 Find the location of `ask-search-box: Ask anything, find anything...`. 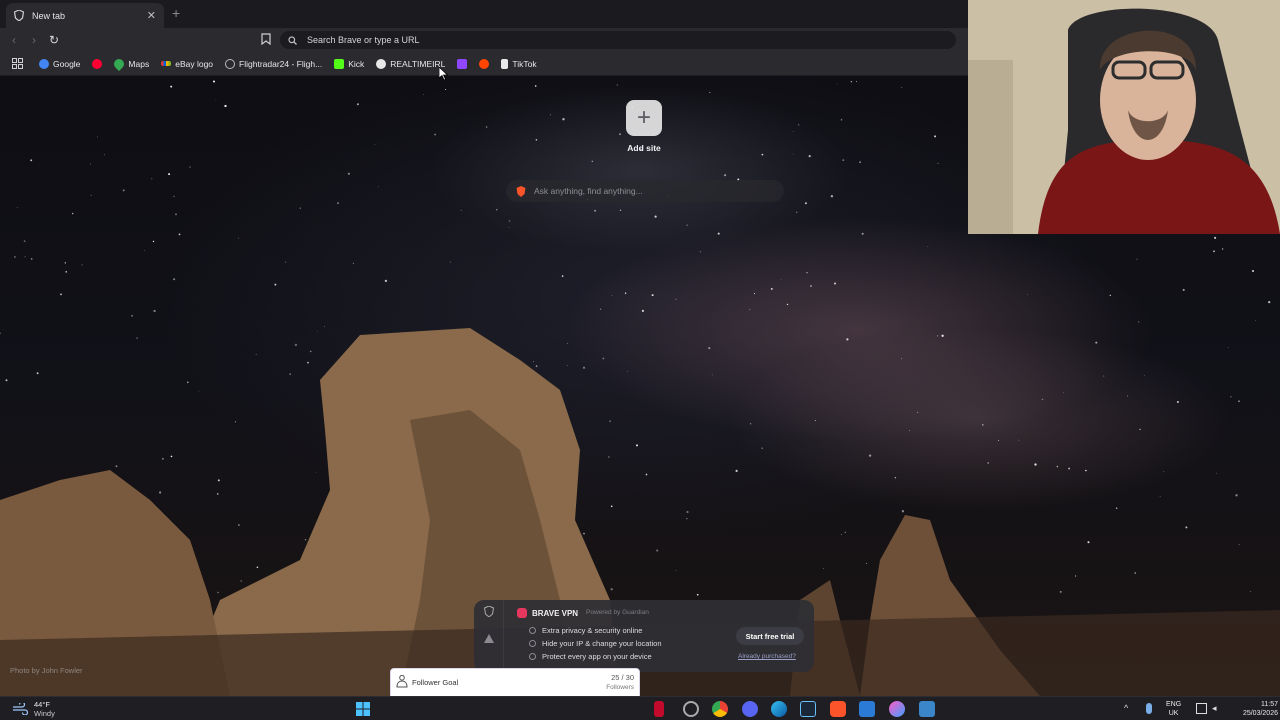

ask-search-box: Ask anything, find anything... is located at coordinates (645, 191).